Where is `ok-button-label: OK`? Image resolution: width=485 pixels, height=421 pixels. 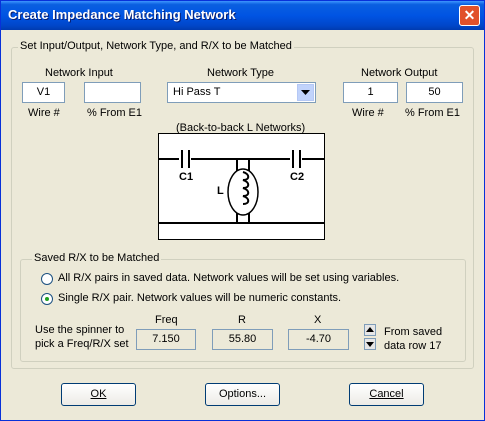 ok-button-label: OK is located at coordinates (98, 394).